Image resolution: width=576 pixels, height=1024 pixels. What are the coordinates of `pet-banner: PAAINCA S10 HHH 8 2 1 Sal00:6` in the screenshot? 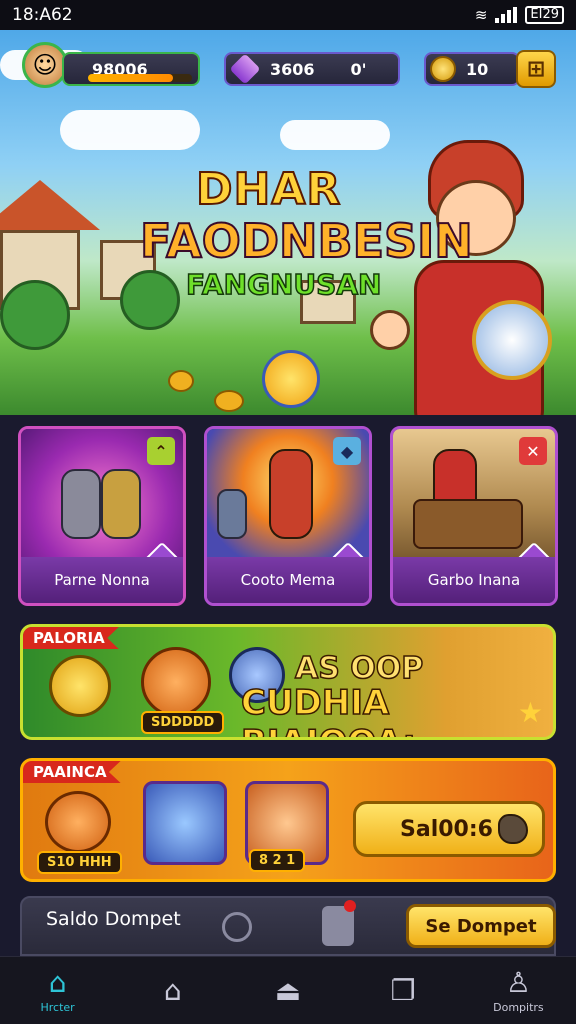 It's located at (288, 820).